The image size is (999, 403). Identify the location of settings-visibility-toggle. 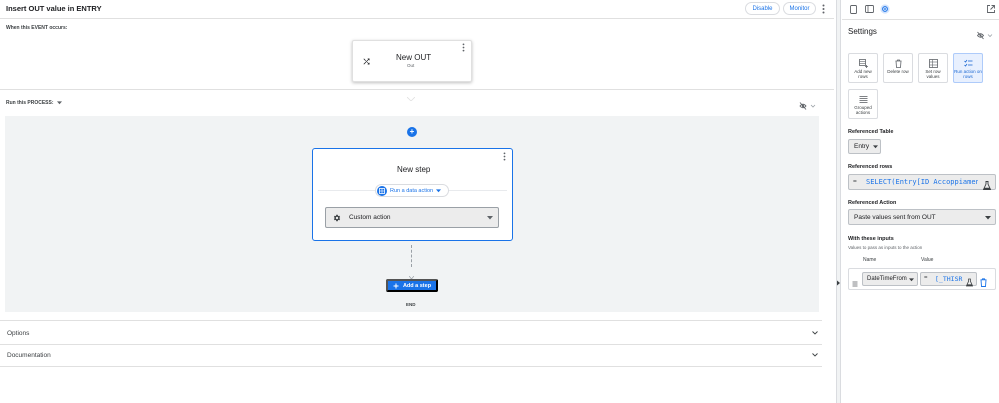
(984, 33).